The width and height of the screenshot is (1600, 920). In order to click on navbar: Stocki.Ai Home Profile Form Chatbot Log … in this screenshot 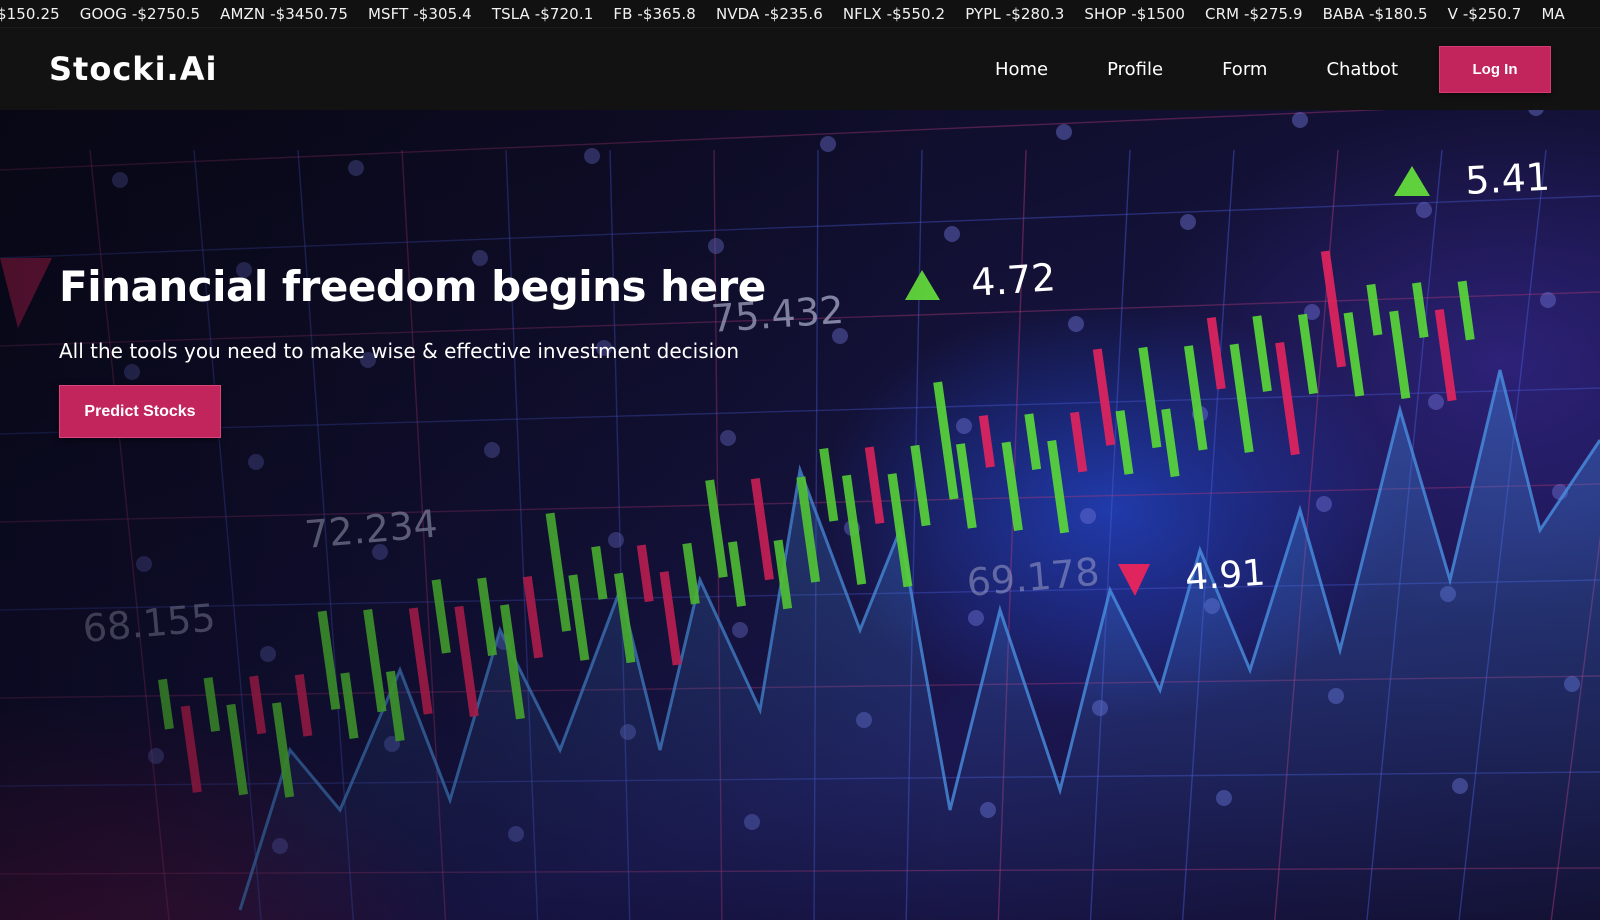, I will do `click(800, 69)`.